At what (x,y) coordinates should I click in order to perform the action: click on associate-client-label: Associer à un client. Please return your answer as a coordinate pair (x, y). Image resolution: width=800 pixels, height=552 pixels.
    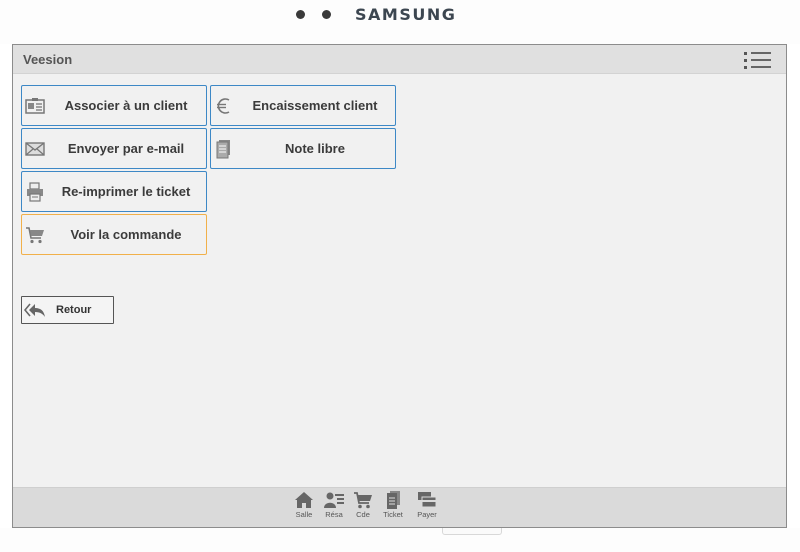
    Looking at the image, I should click on (126, 105).